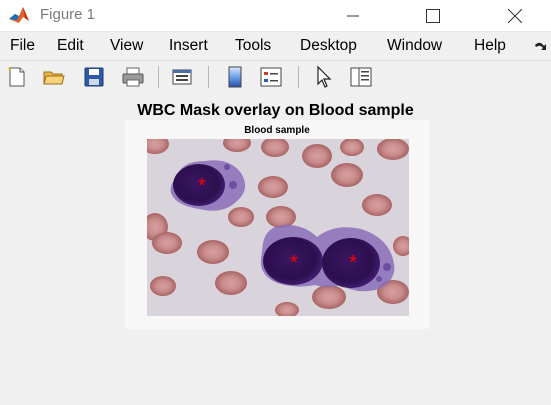 Image resolution: width=551 pixels, height=405 pixels. What do you see at coordinates (361, 77) in the screenshot?
I see `property-inspector-icon` at bounding box center [361, 77].